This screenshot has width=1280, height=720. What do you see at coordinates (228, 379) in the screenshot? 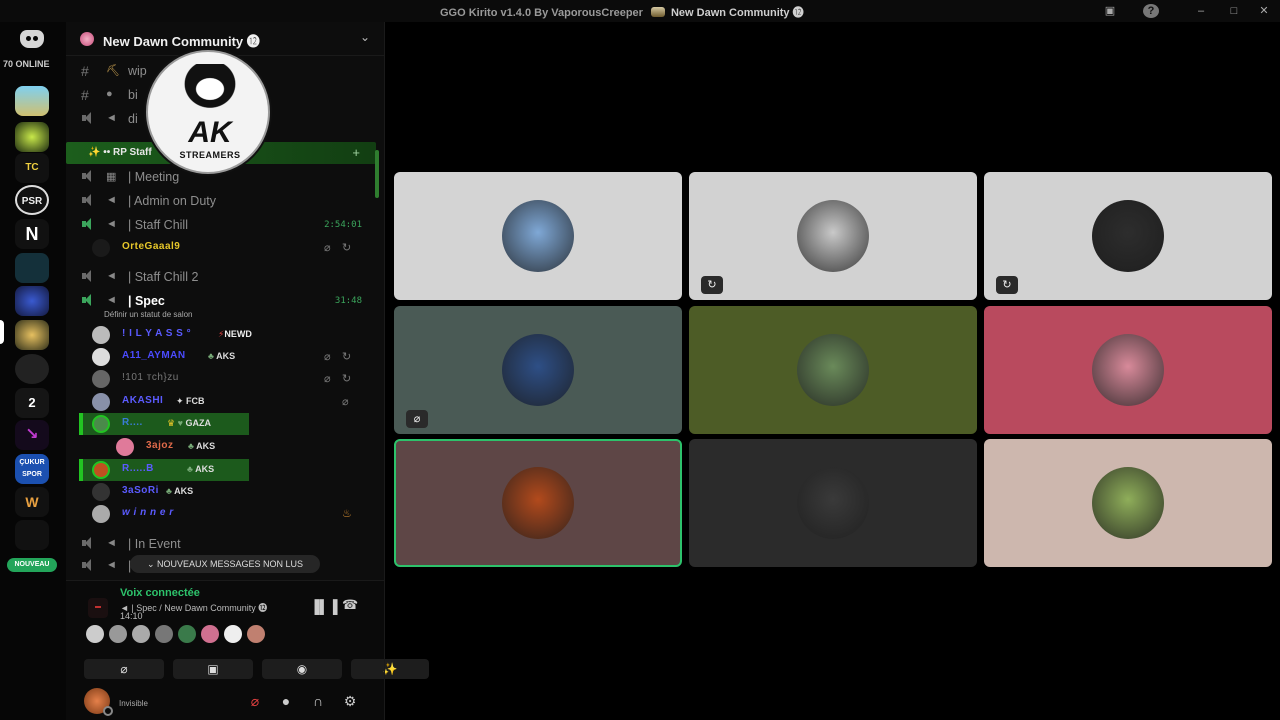
I see `voice-user: !101 тch}zu ⌀ ↻` at bounding box center [228, 379].